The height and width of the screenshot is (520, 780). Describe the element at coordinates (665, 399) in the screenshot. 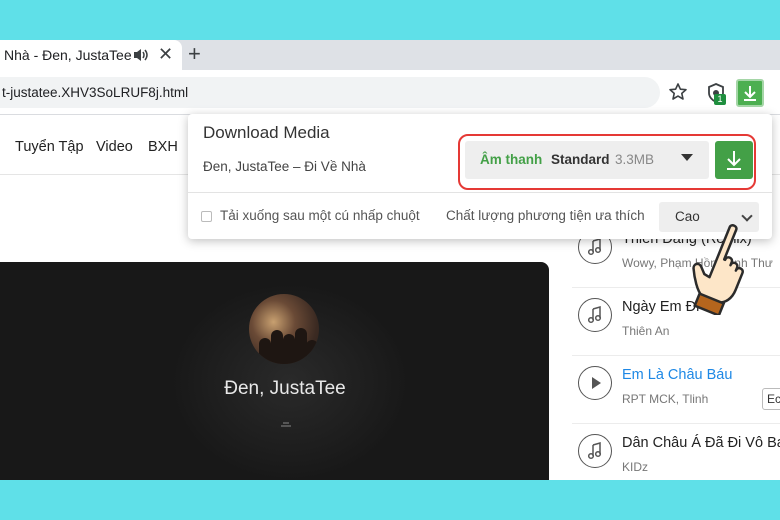

I see `song-artist: RPT MCK, Tlinh` at that location.